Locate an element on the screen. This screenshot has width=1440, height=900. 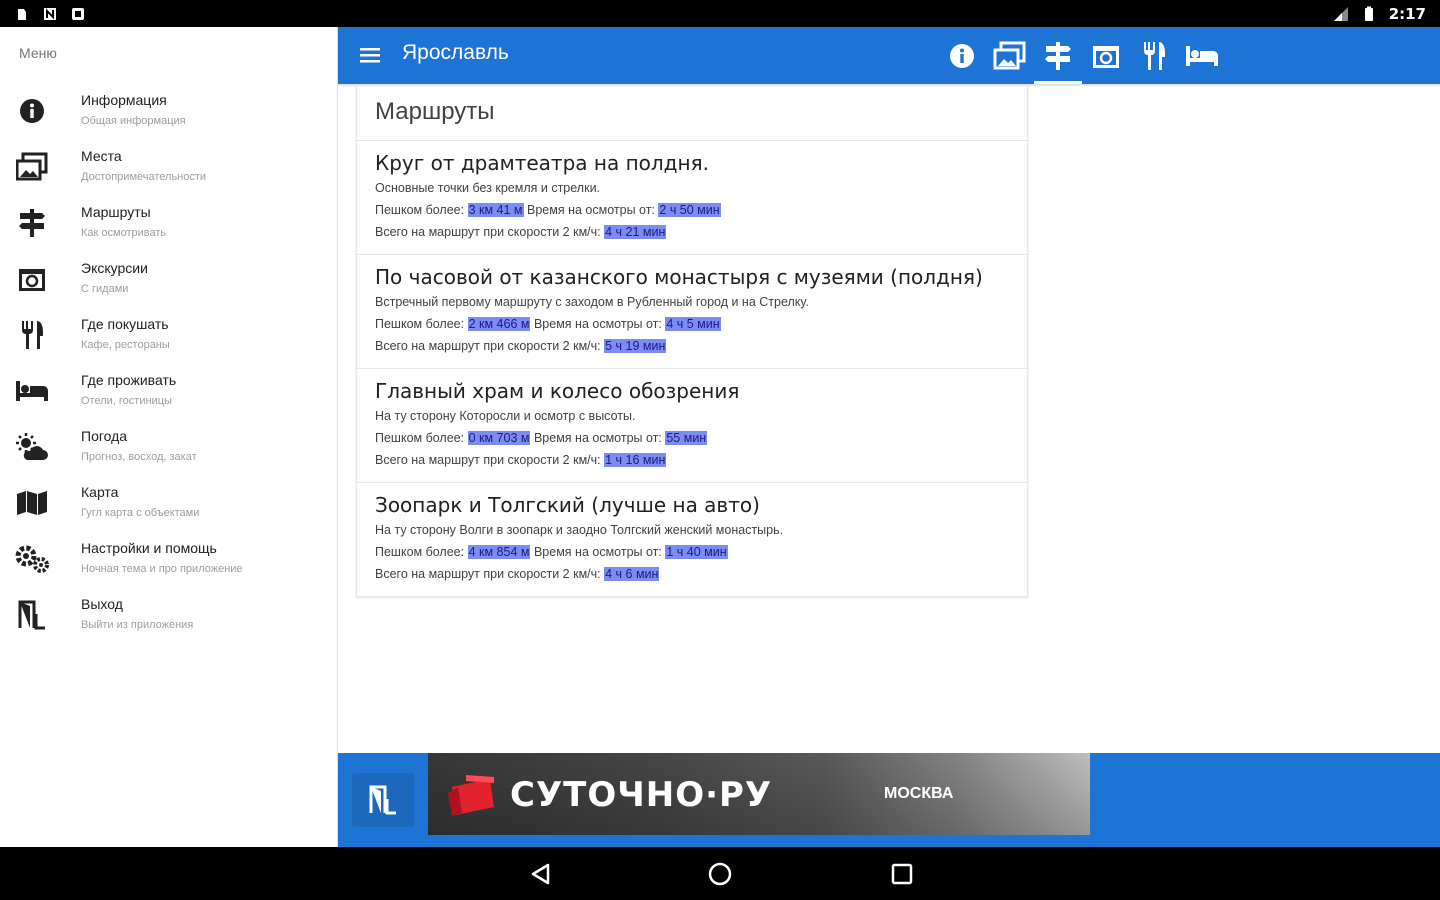
page-title: Ярославль is located at coordinates (455, 52).